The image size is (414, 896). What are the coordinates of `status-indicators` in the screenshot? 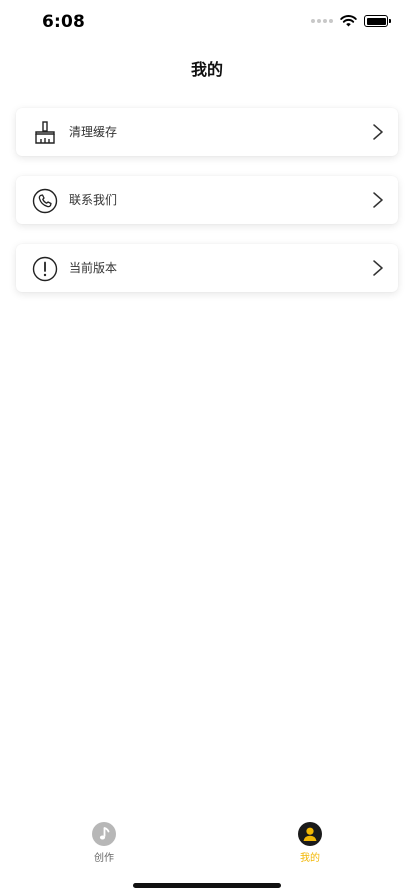 It's located at (351, 21).